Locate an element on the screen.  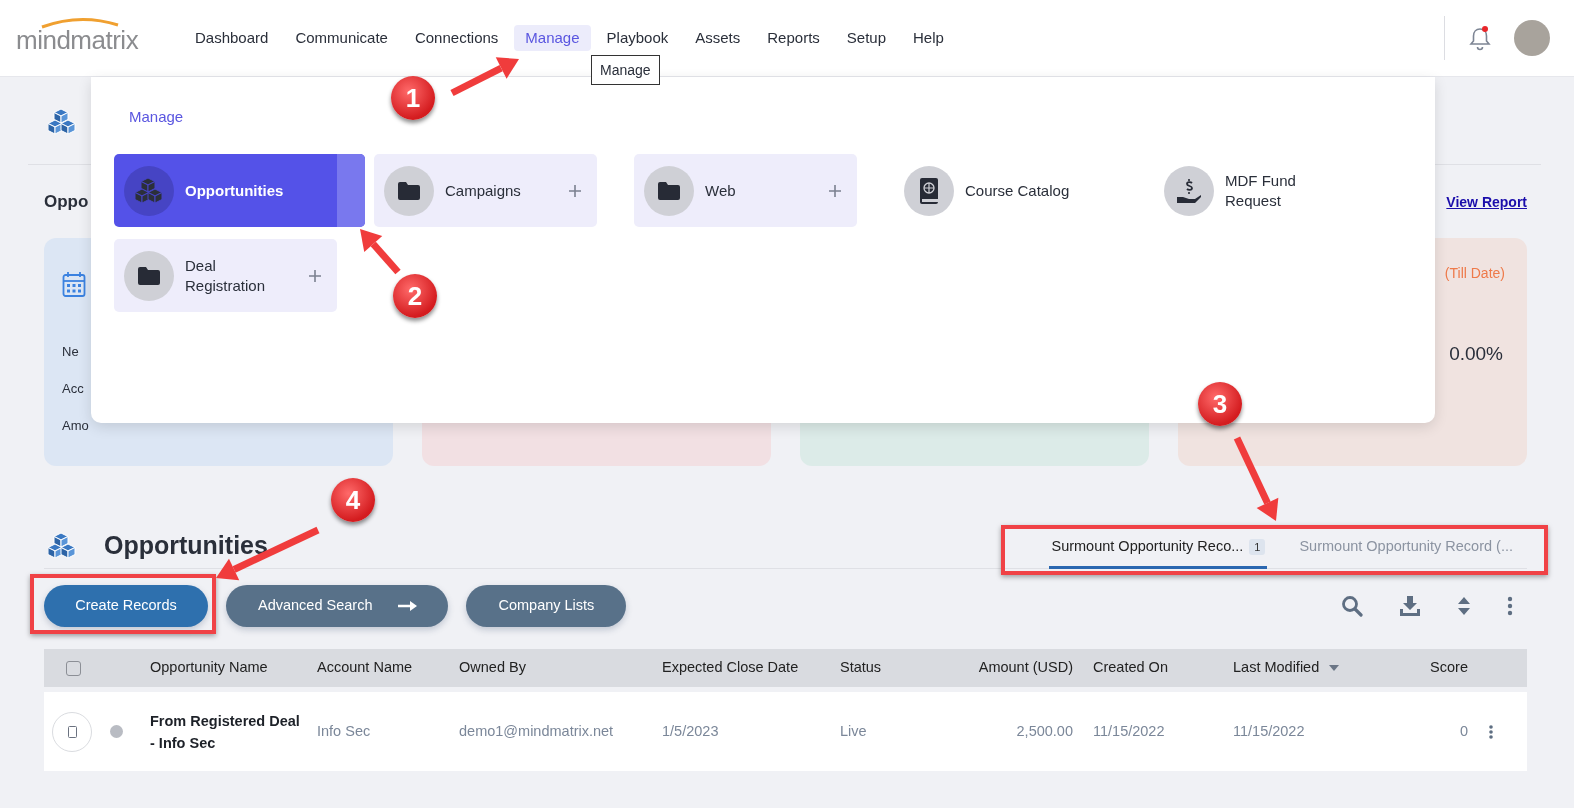
menu-tile: Web is located at coordinates (745, 190).